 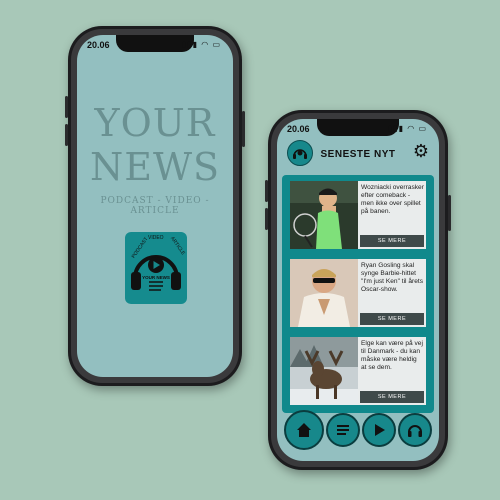 I want to click on notch, so click(x=358, y=127).